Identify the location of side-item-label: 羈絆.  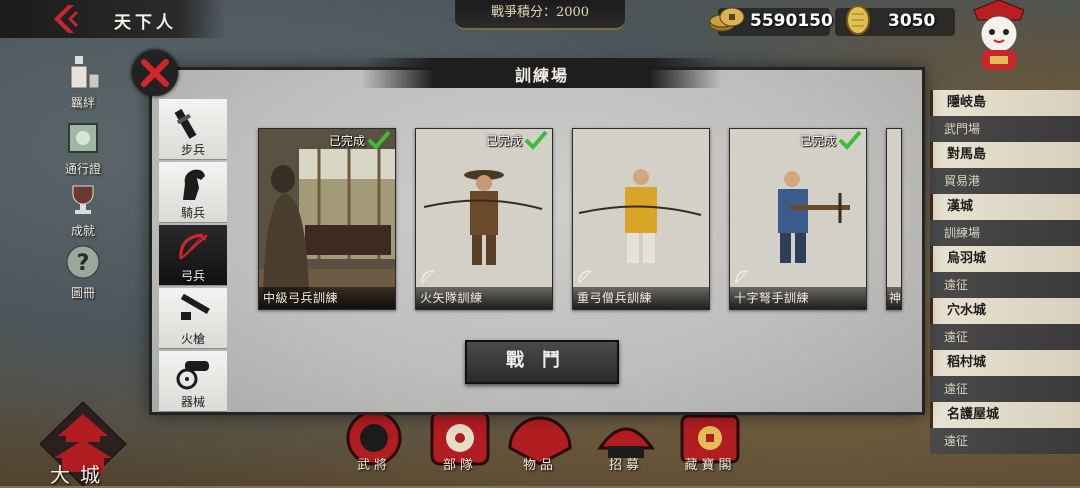
(82, 103).